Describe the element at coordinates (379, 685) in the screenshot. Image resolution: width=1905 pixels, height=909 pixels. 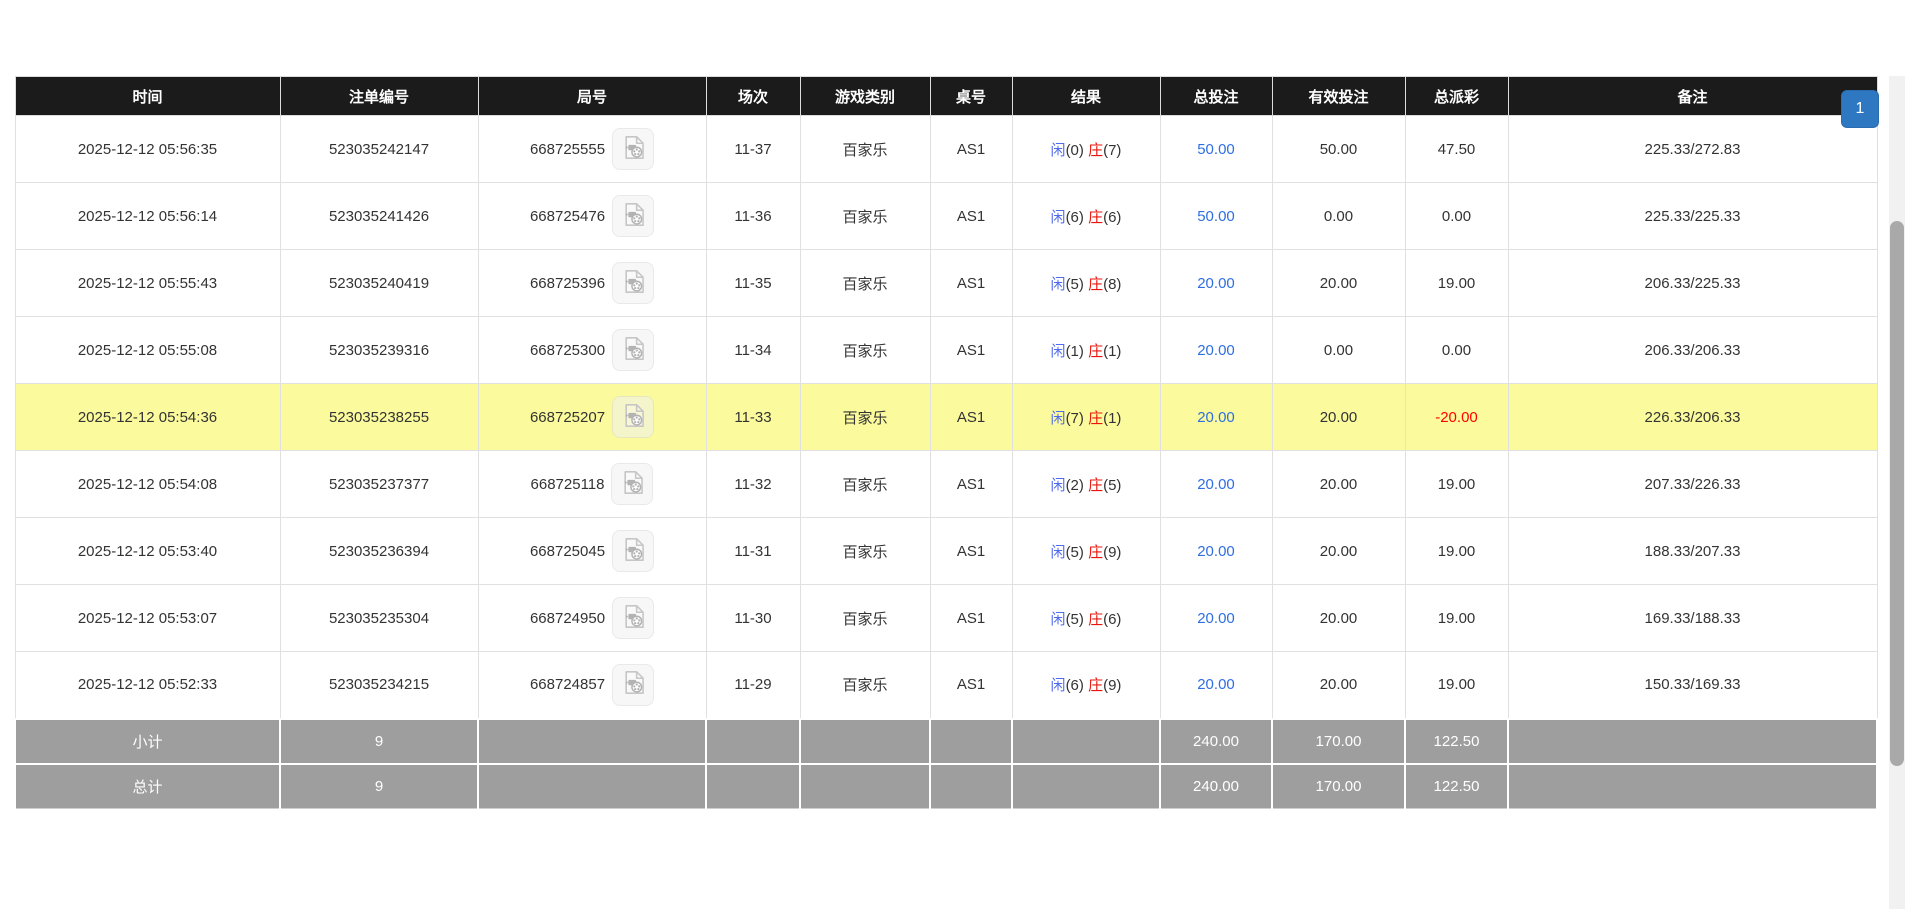
I see `bet-id-cell: 523035234215` at that location.